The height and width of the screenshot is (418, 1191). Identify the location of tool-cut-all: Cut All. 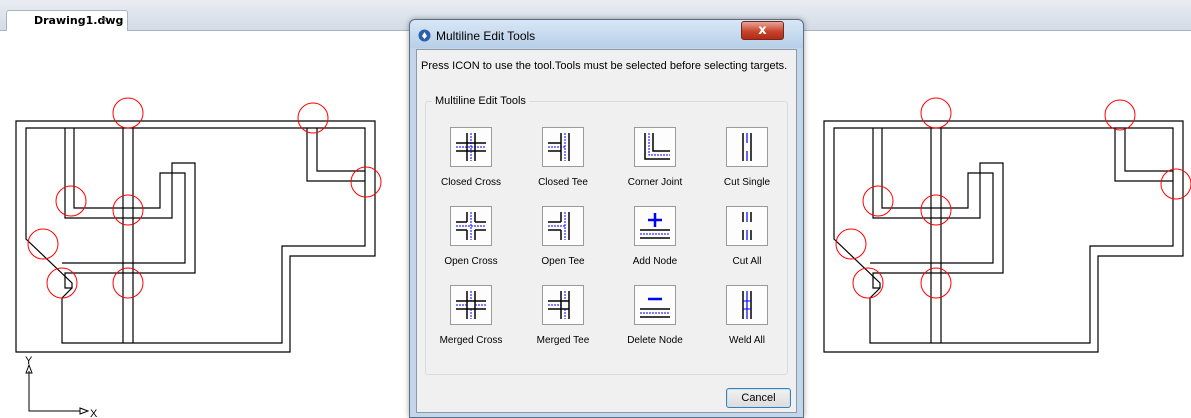
(747, 246).